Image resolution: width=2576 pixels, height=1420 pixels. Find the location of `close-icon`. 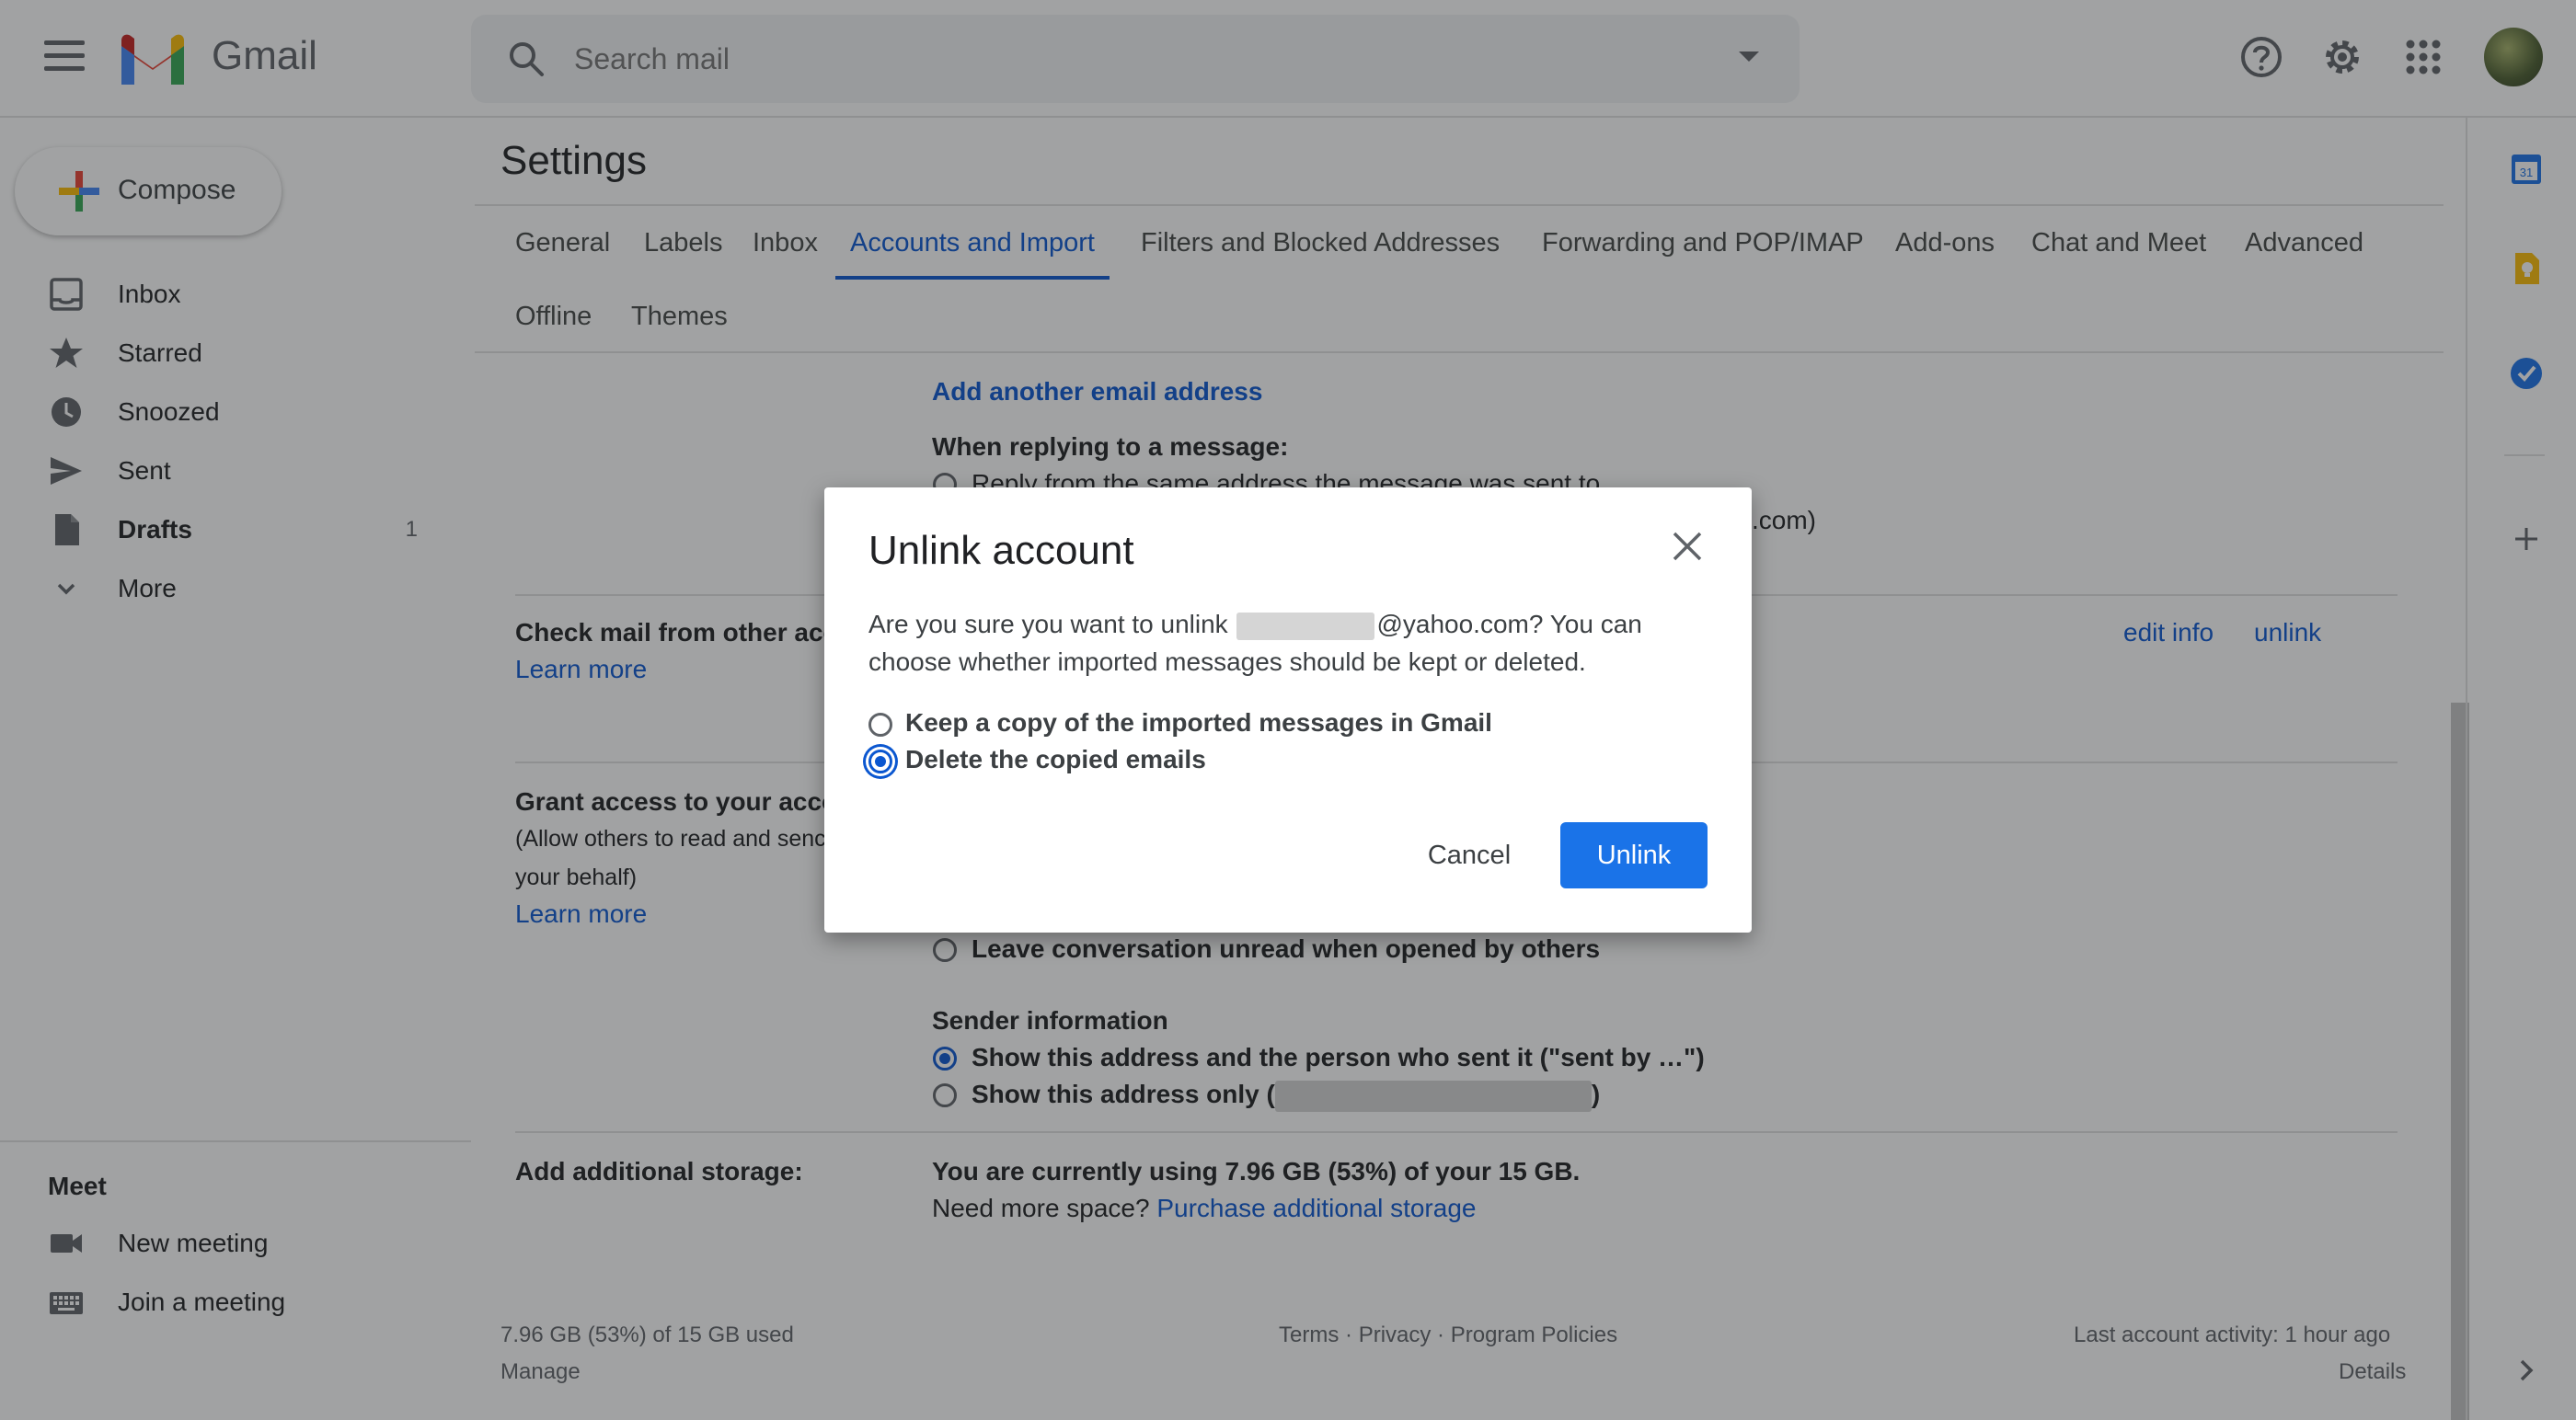

close-icon is located at coordinates (1687, 547).